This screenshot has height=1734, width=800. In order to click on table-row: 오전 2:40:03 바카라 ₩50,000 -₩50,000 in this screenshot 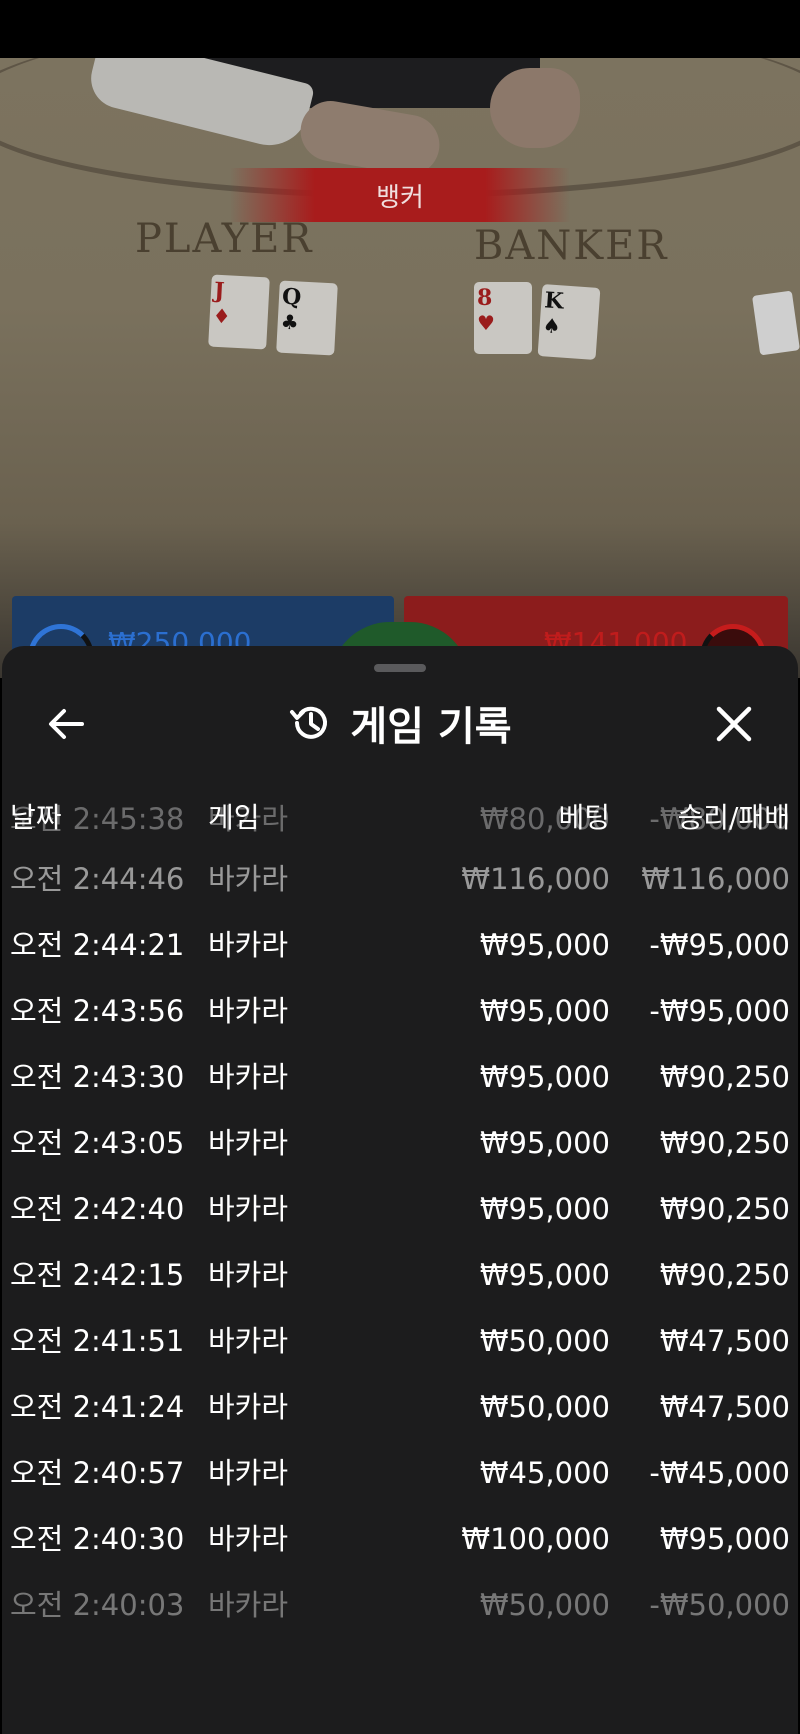, I will do `click(400, 1605)`.